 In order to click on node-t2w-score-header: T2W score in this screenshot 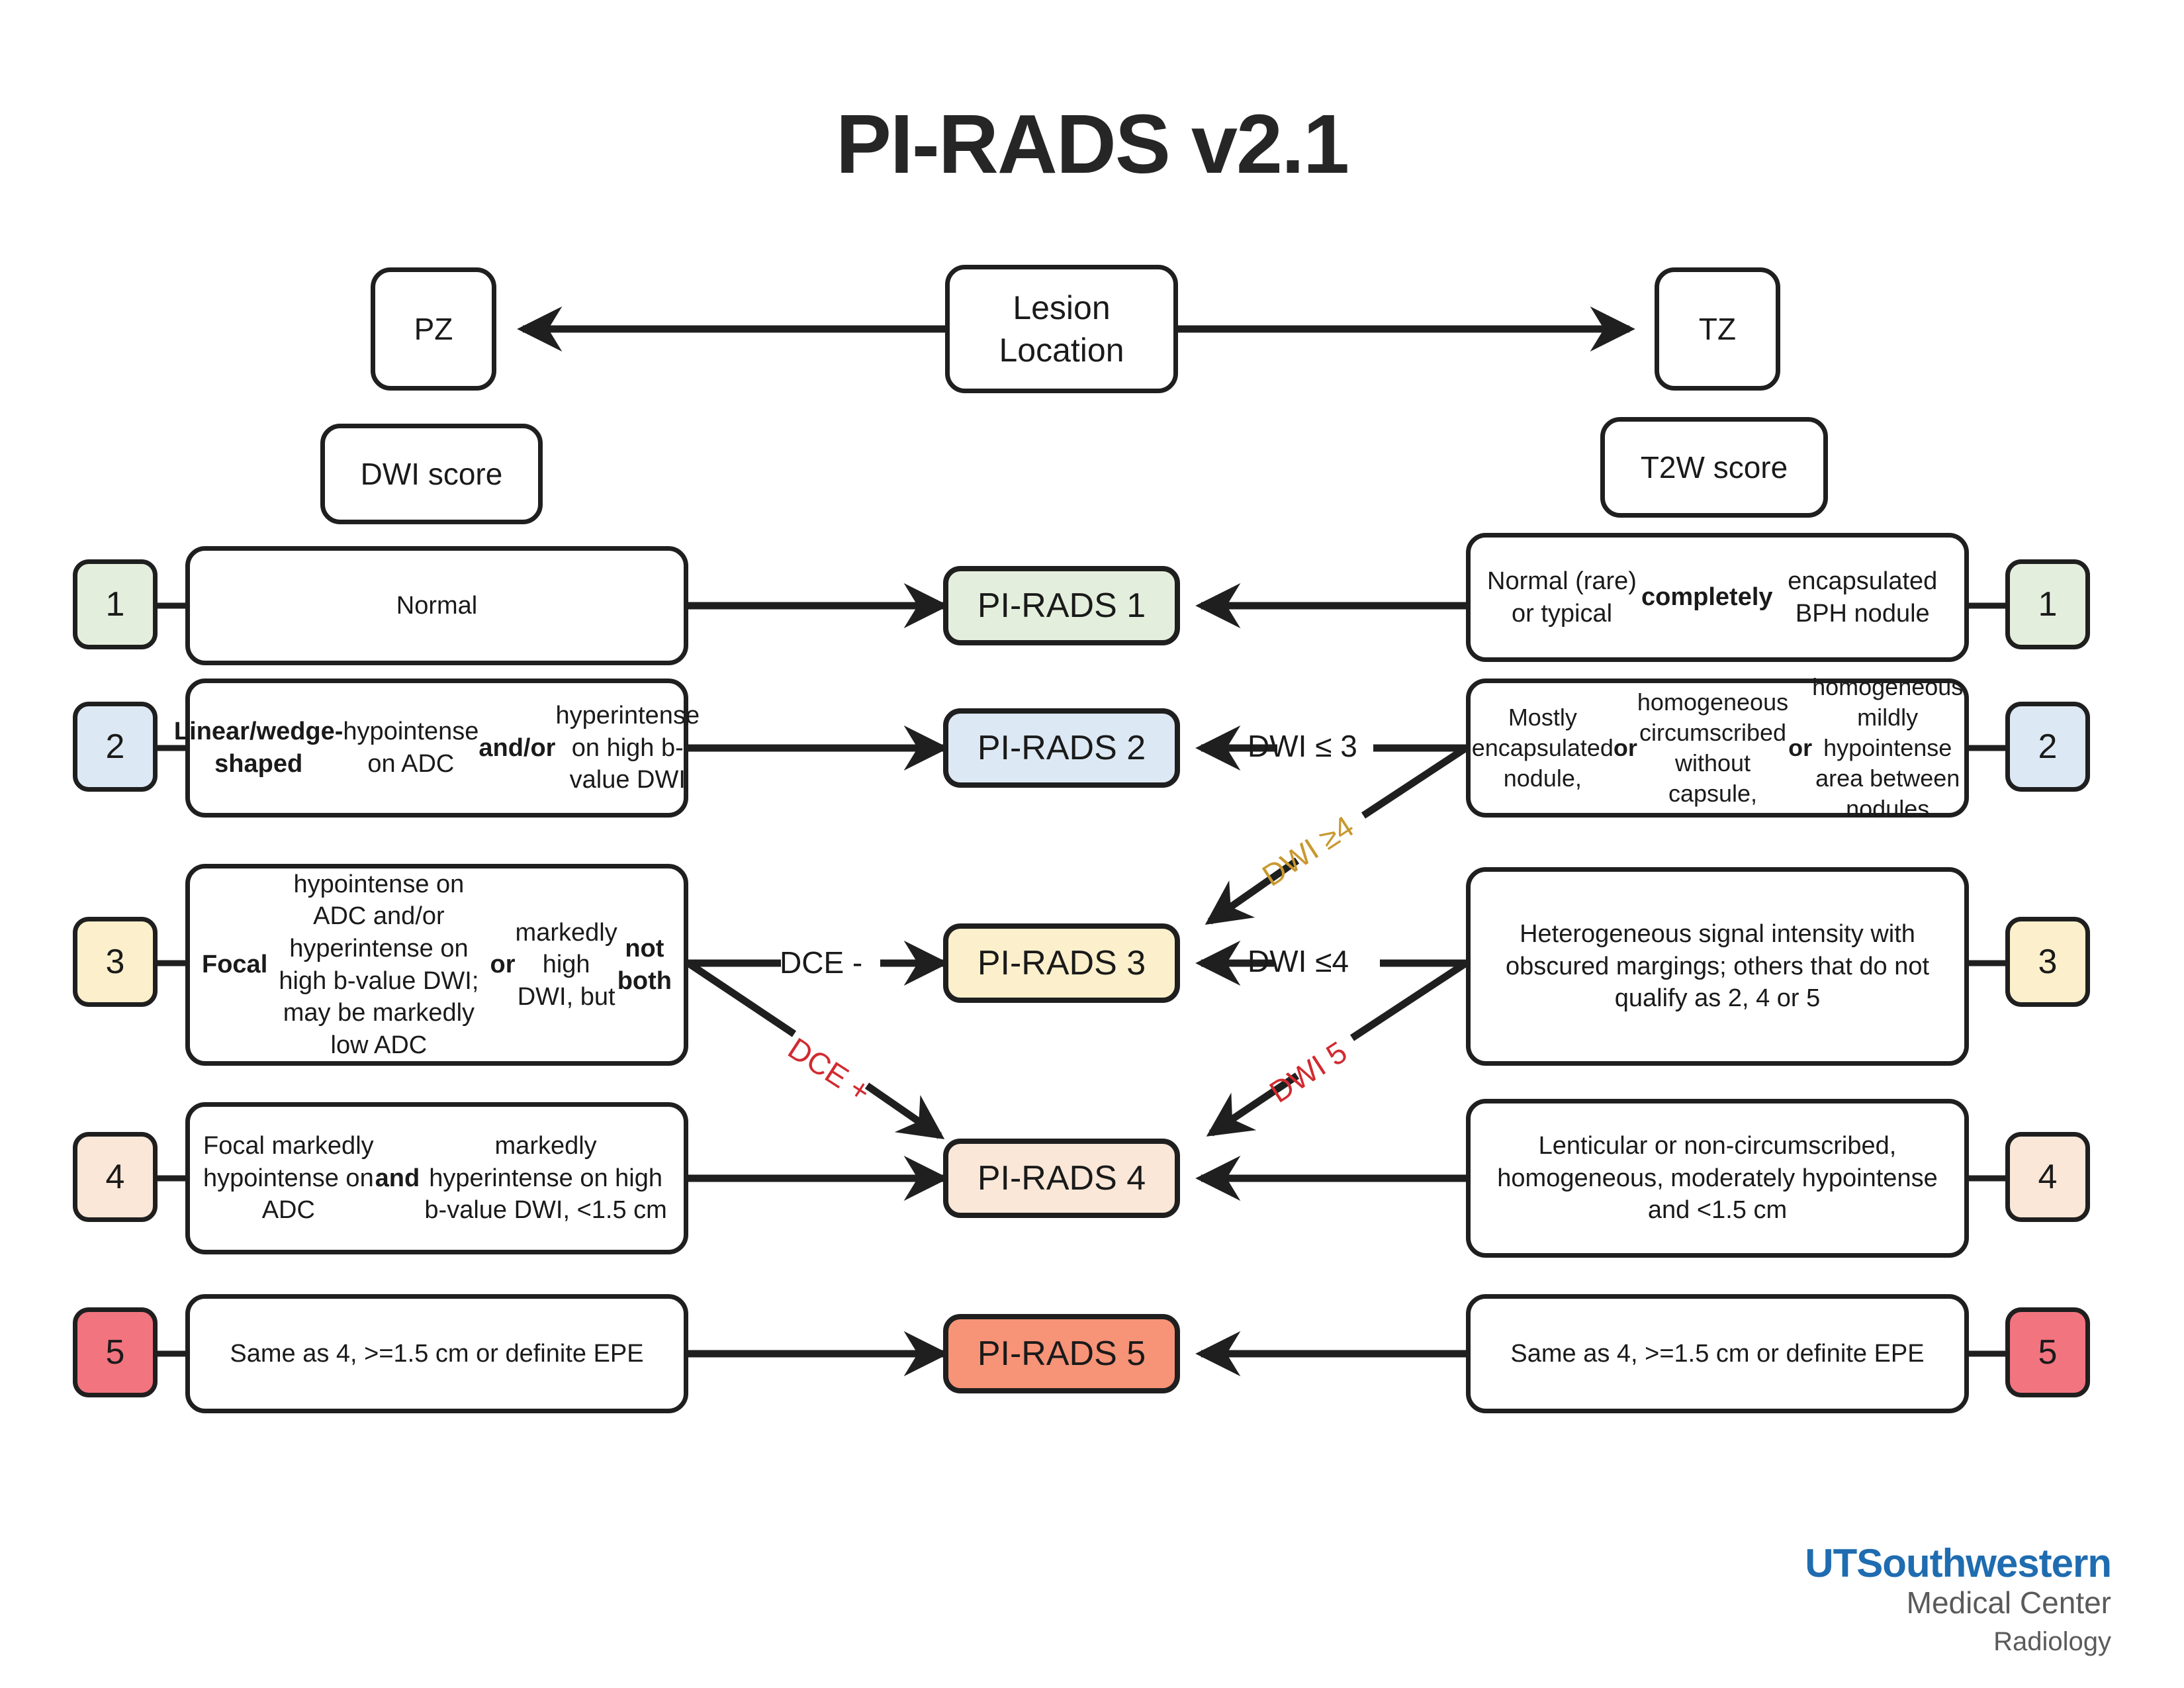, I will do `click(1714, 467)`.